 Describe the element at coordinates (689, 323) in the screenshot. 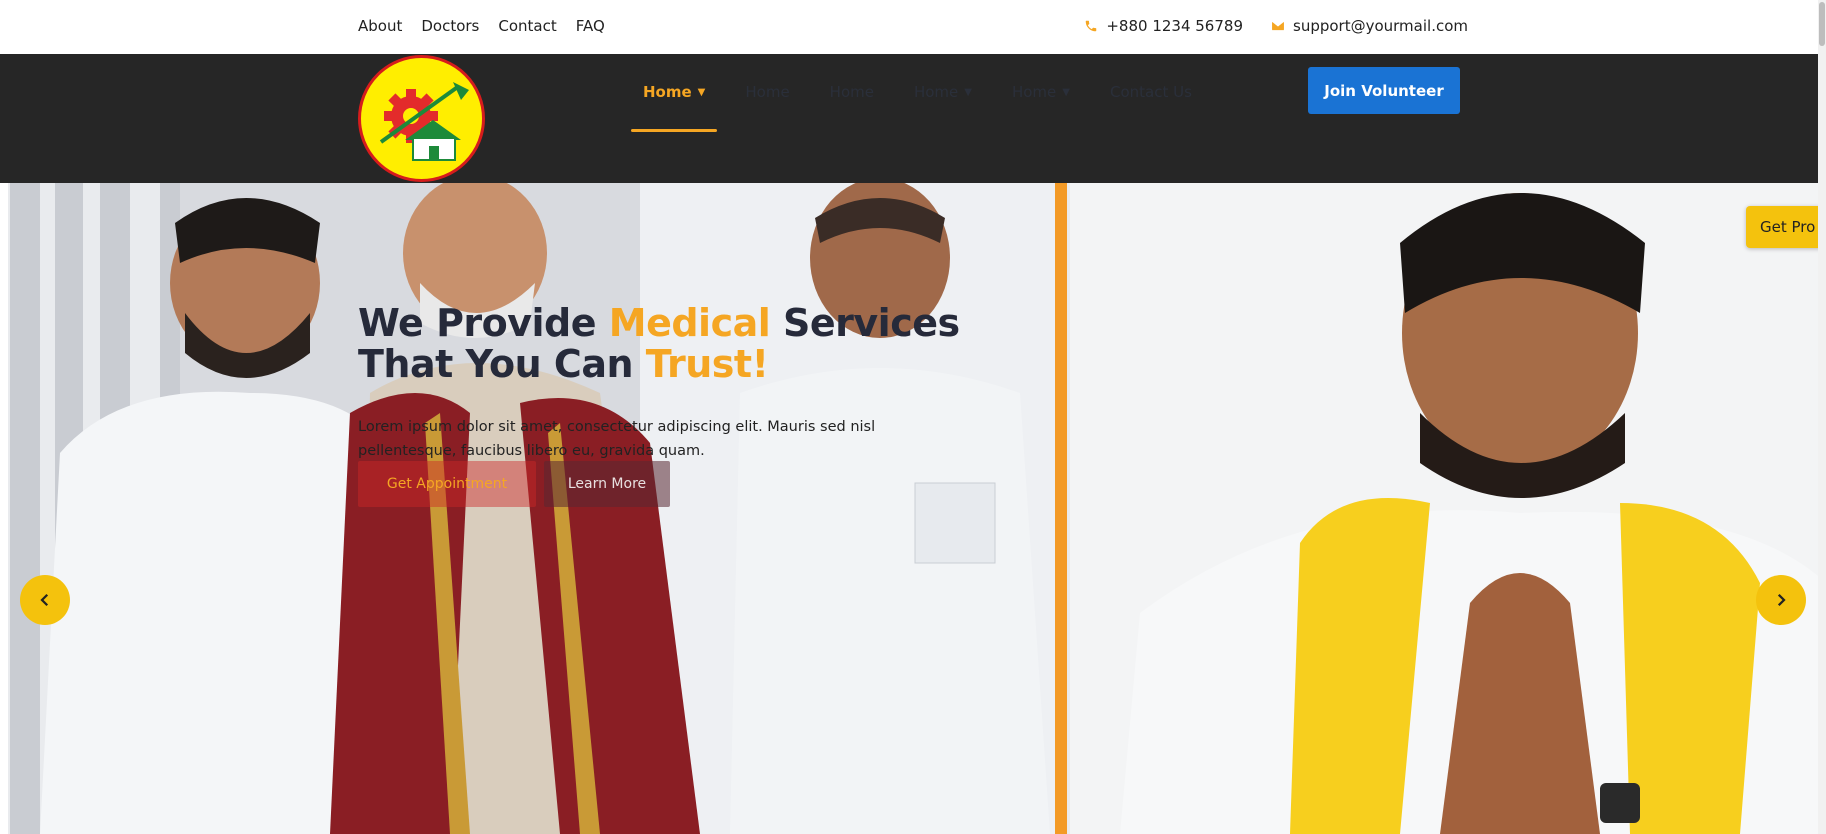

I see `hero-title-highlight: Medical` at that location.